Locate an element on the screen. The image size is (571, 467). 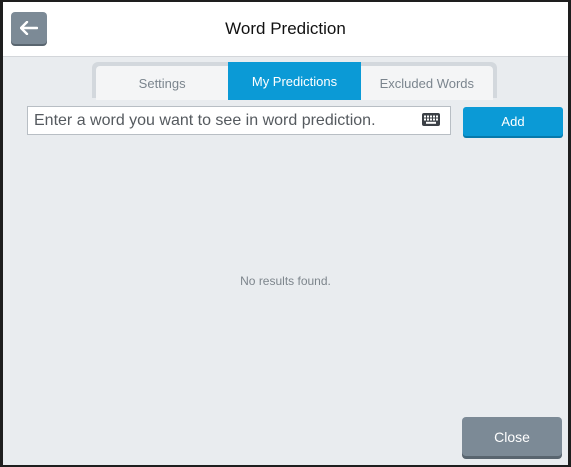
add-button: Add is located at coordinates (513, 121).